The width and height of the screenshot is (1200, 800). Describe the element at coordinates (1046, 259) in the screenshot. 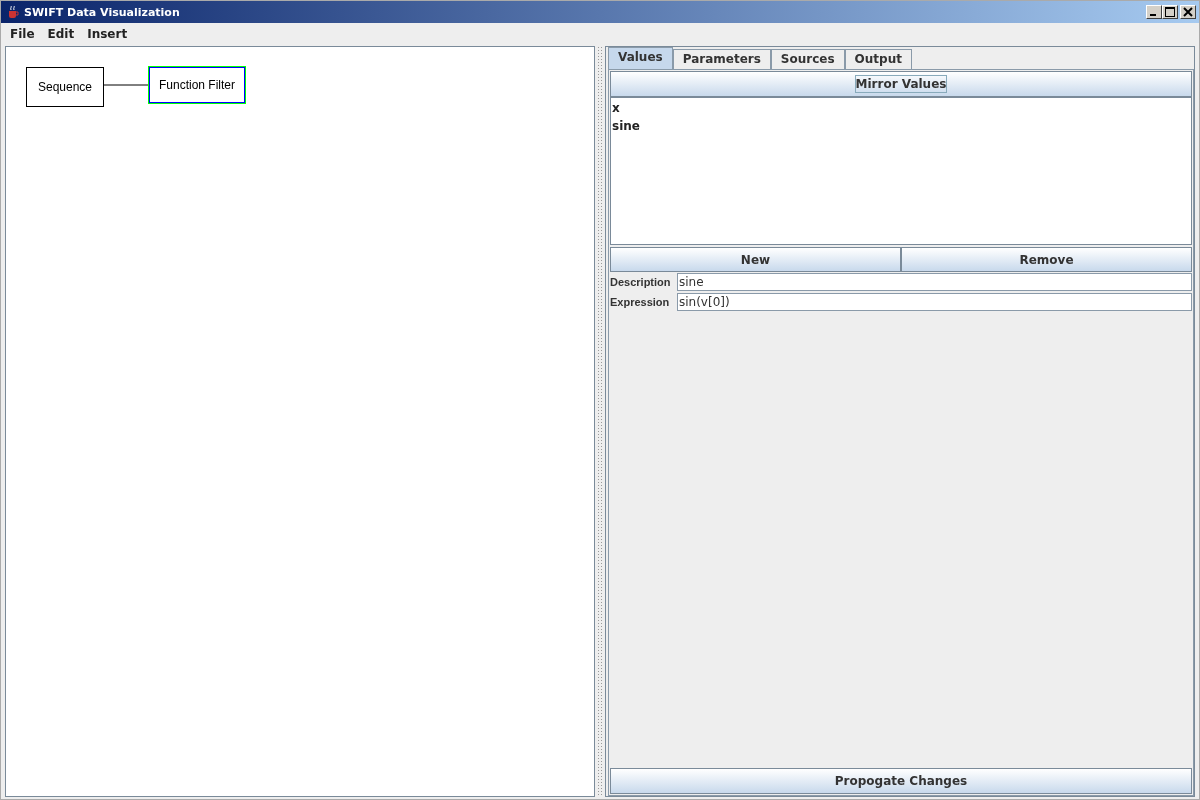

I see `action-button: Remove` at that location.